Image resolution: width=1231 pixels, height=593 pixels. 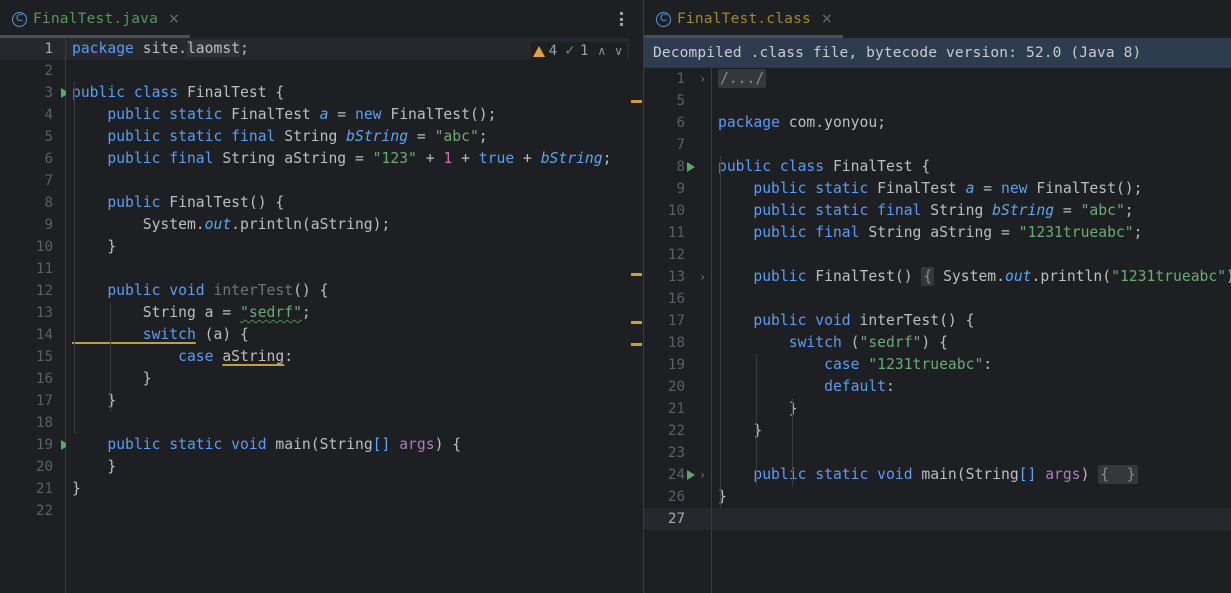 I want to click on code-line: public static void main(String[] args) {, so click(x=347, y=445).